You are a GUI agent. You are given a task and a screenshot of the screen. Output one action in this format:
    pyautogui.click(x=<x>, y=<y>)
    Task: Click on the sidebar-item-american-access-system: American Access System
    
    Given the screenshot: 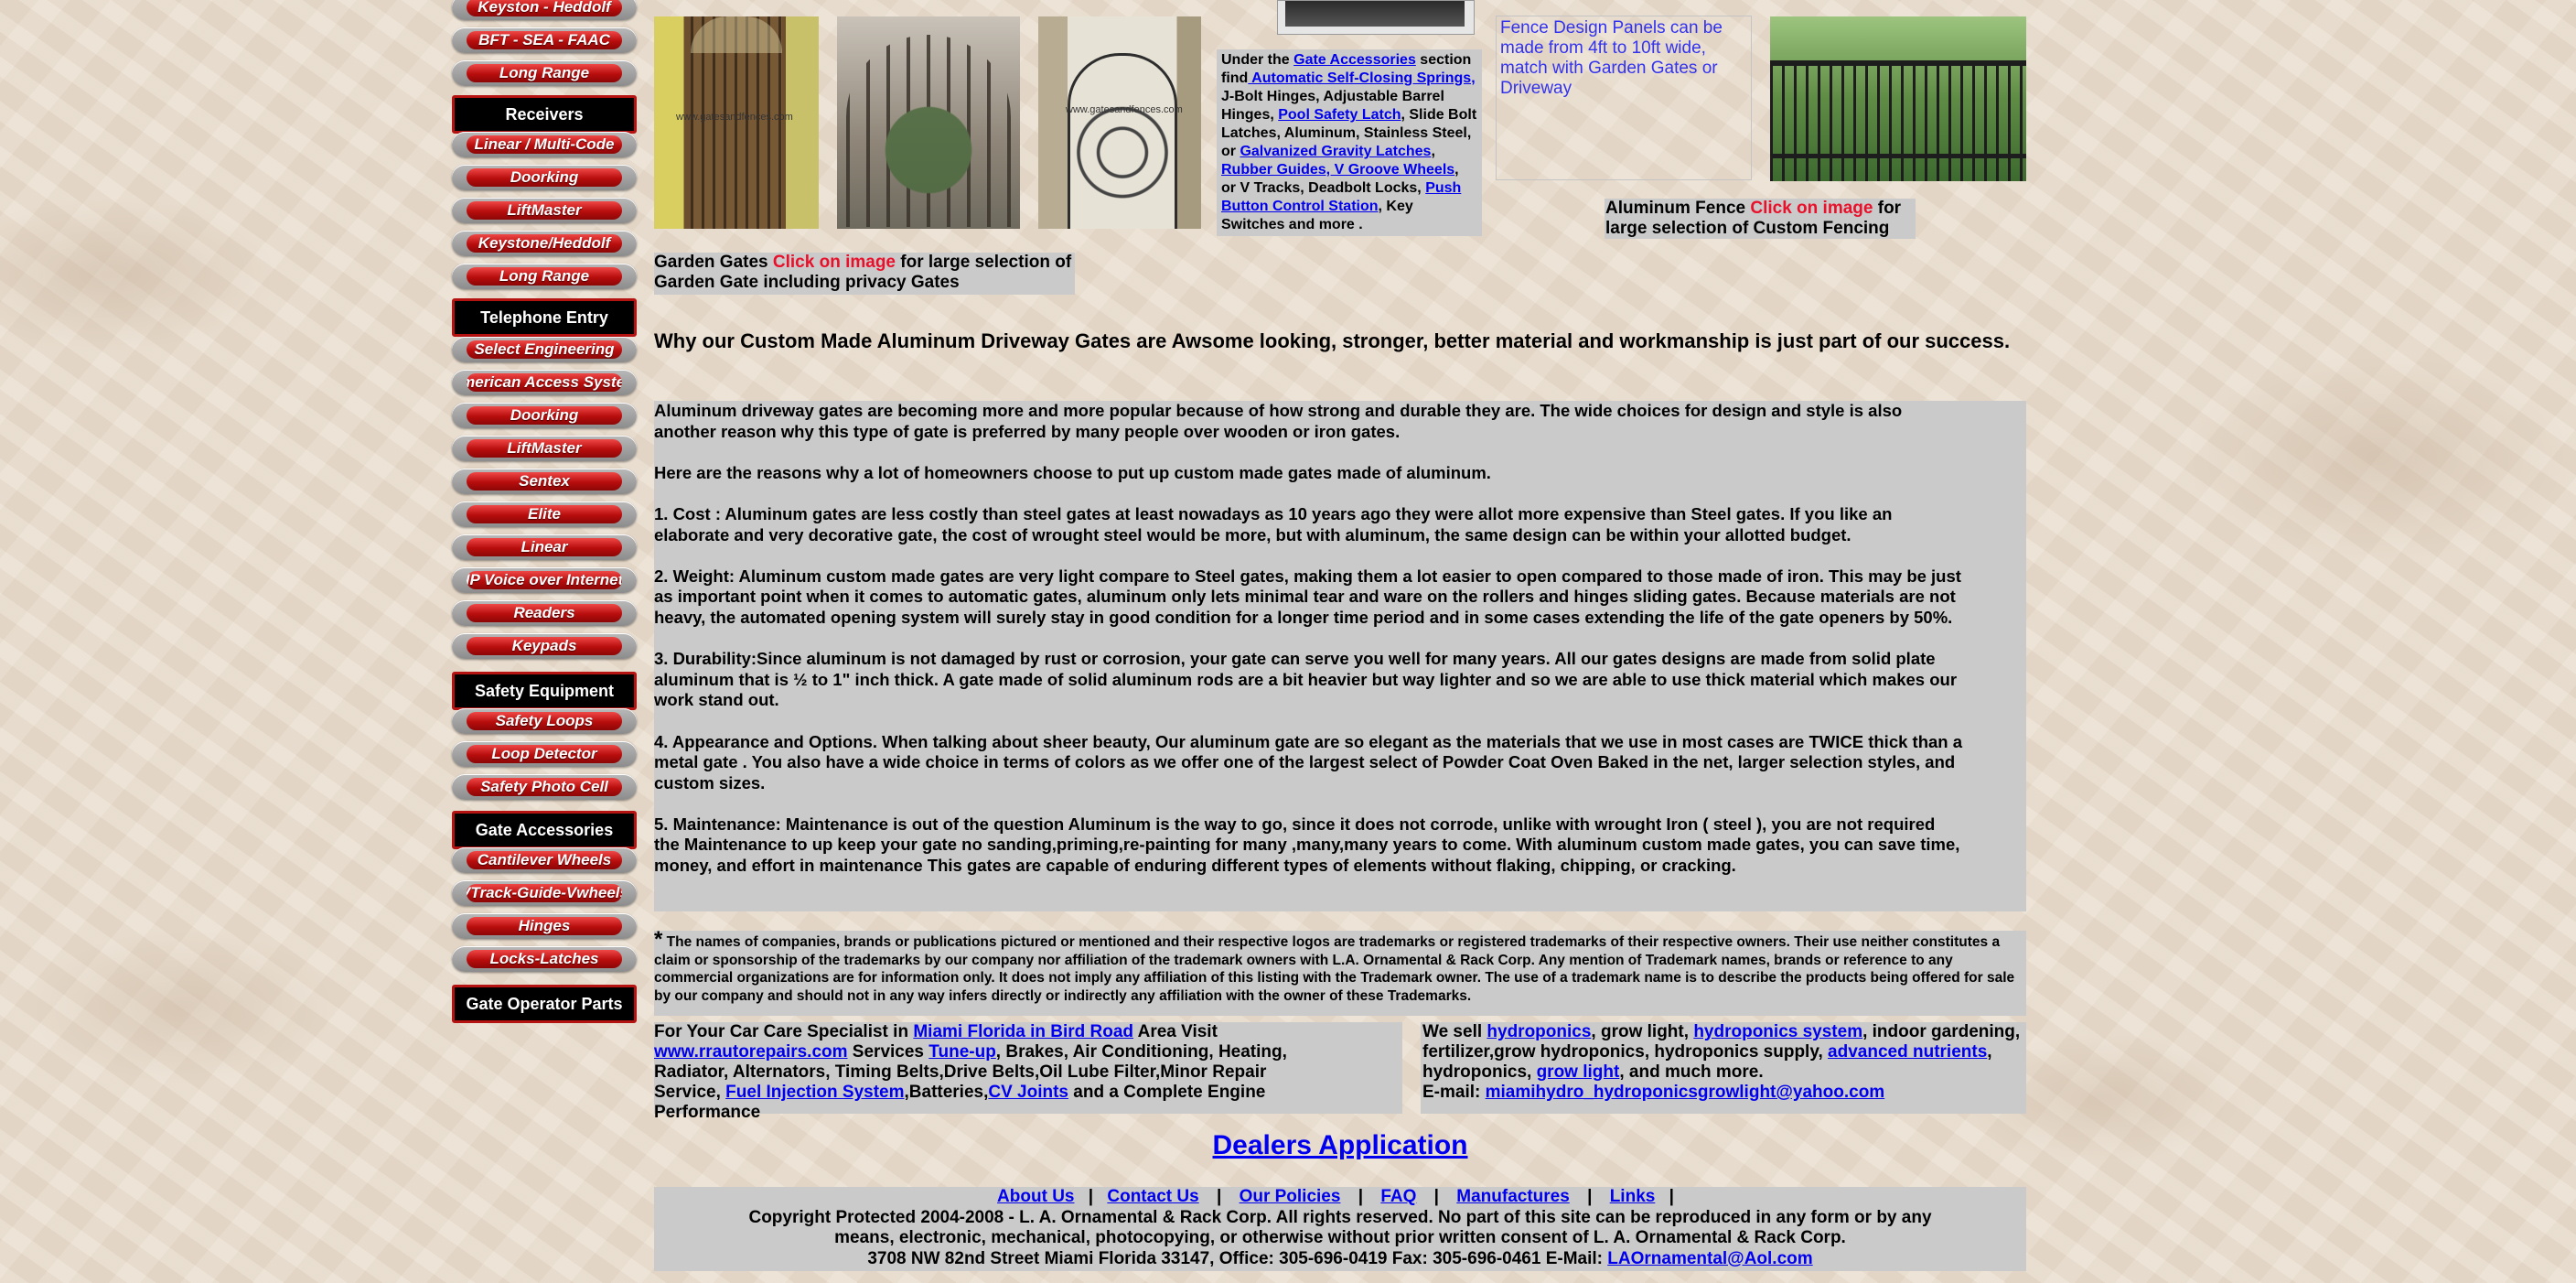 What is the action you would take?
    pyautogui.click(x=545, y=382)
    